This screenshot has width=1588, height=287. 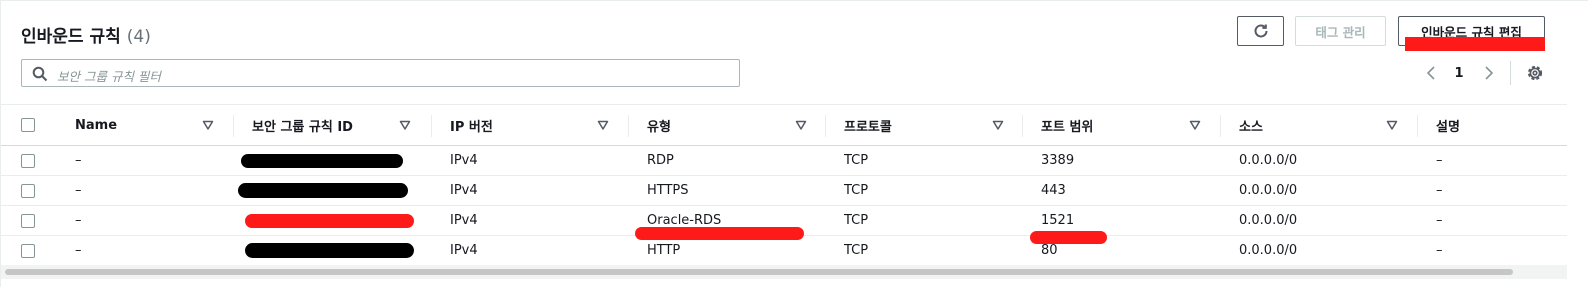 What do you see at coordinates (380, 73) in the screenshot?
I see `search-field: 보안 그룹 규칙 필터` at bounding box center [380, 73].